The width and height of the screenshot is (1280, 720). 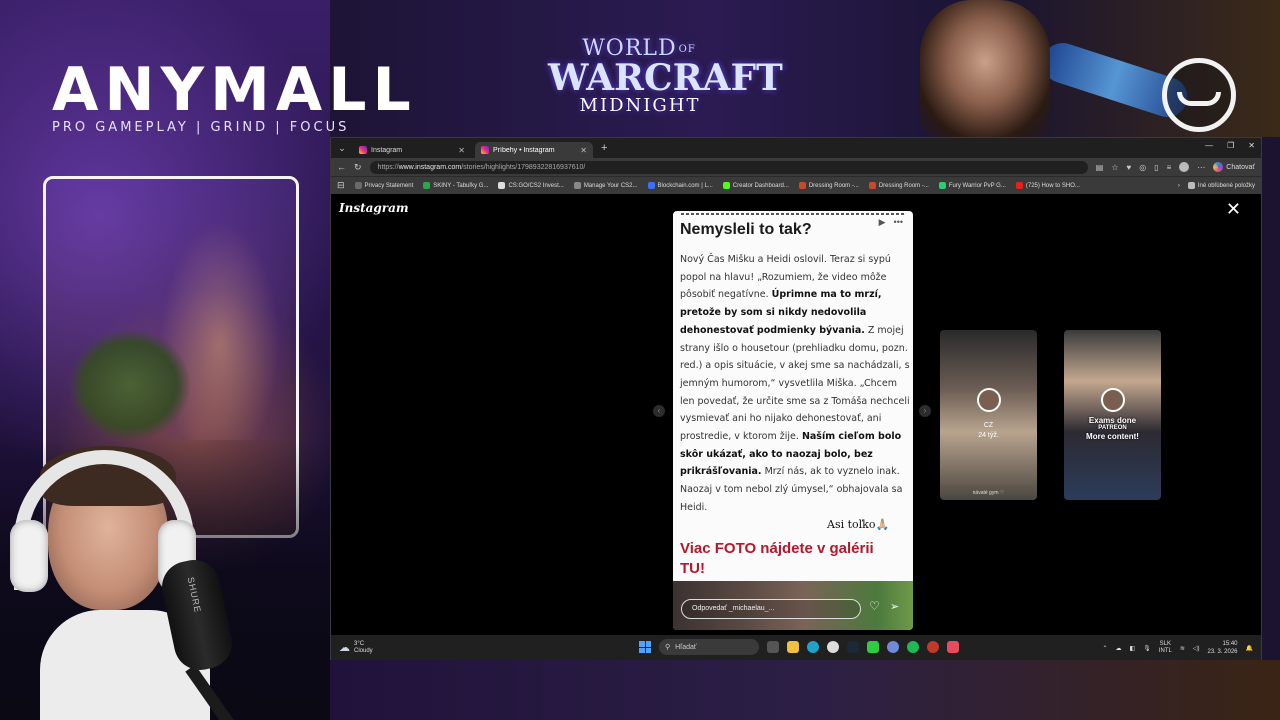 What do you see at coordinates (985, 68) in the screenshot?
I see `character-portrait` at bounding box center [985, 68].